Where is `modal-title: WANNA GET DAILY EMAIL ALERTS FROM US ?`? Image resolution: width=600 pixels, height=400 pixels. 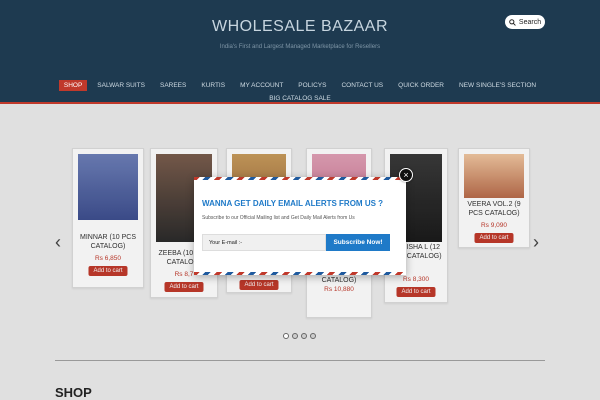
modal-title: WANNA GET DAILY EMAIL ALERTS FROM US ? is located at coordinates (293, 203).